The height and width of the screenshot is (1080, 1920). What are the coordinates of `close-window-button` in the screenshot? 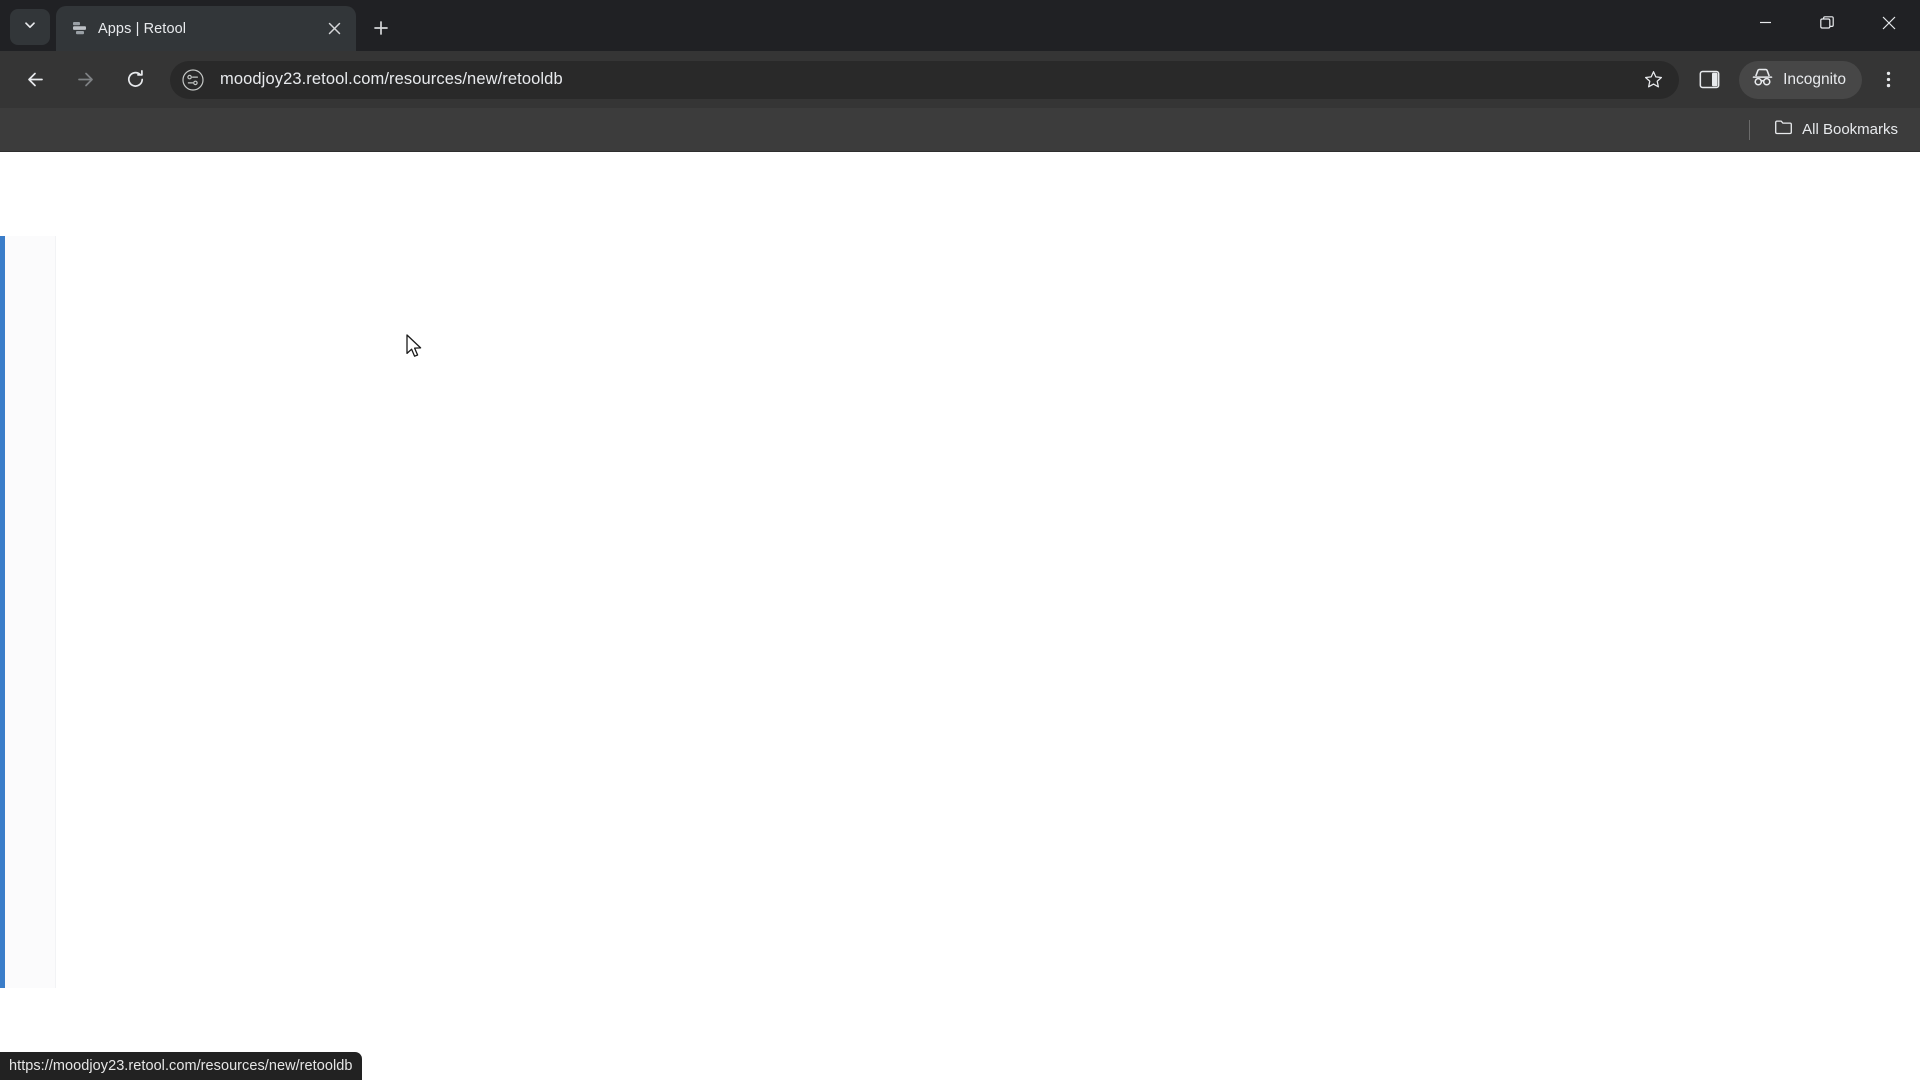 It's located at (1889, 22).